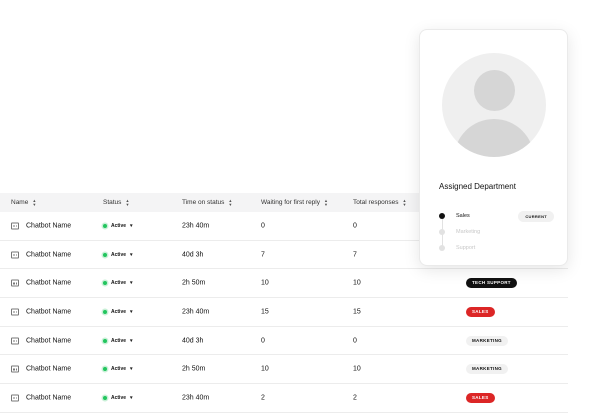 The height and width of the screenshot is (413, 602). I want to click on header-total: Total responses ▲ ▼, so click(380, 202).